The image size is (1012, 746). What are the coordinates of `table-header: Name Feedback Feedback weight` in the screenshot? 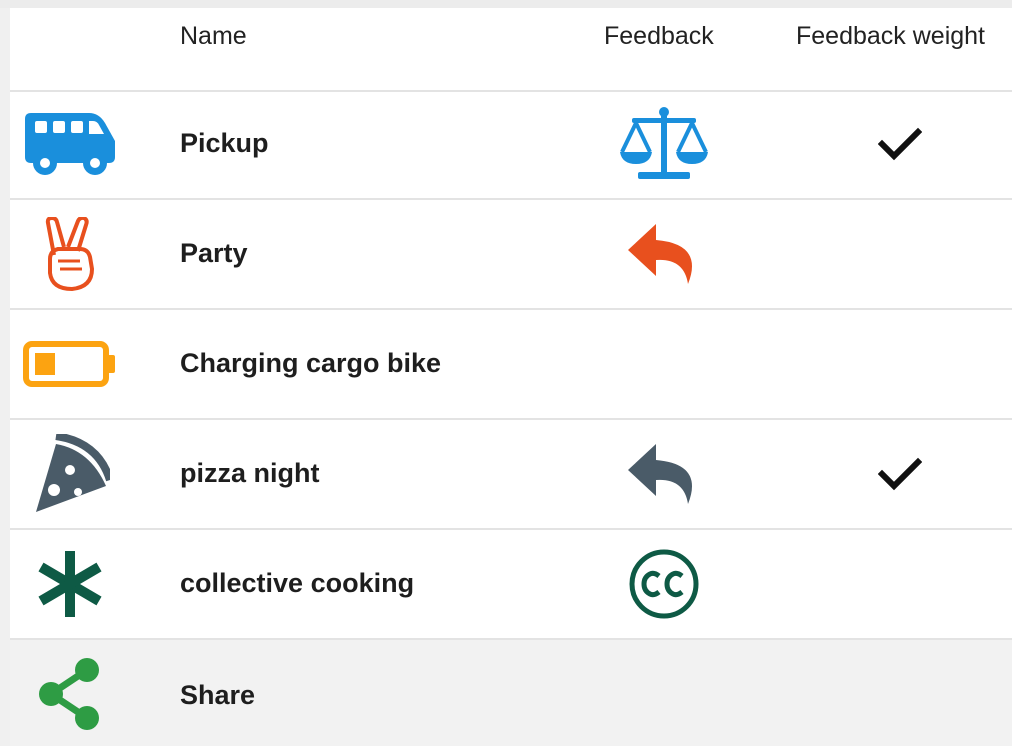 It's located at (511, 50).